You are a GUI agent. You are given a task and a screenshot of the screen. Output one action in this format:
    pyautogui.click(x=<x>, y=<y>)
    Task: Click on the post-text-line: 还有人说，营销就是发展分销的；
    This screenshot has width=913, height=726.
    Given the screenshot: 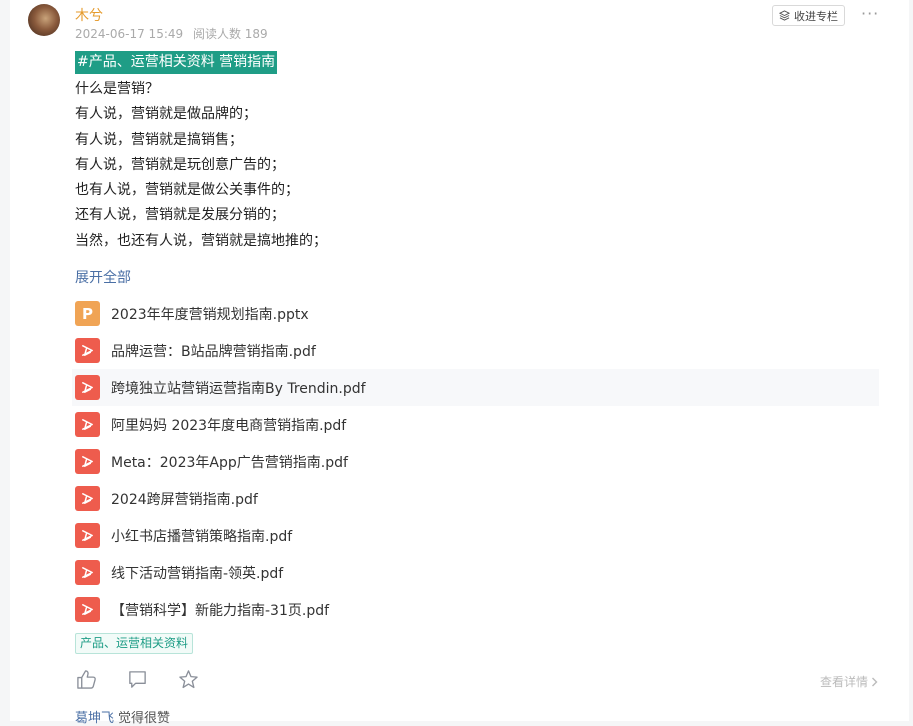 What is the action you would take?
    pyautogui.click(x=180, y=215)
    